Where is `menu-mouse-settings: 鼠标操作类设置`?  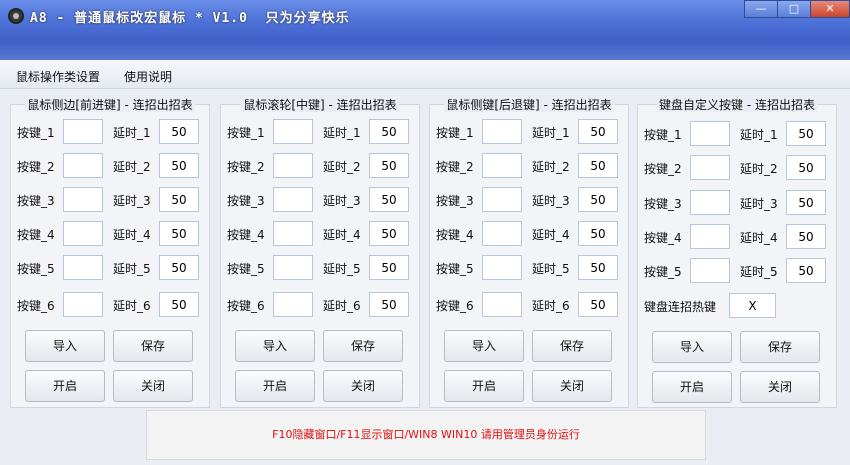 menu-mouse-settings: 鼠标操作类设置 is located at coordinates (58, 76).